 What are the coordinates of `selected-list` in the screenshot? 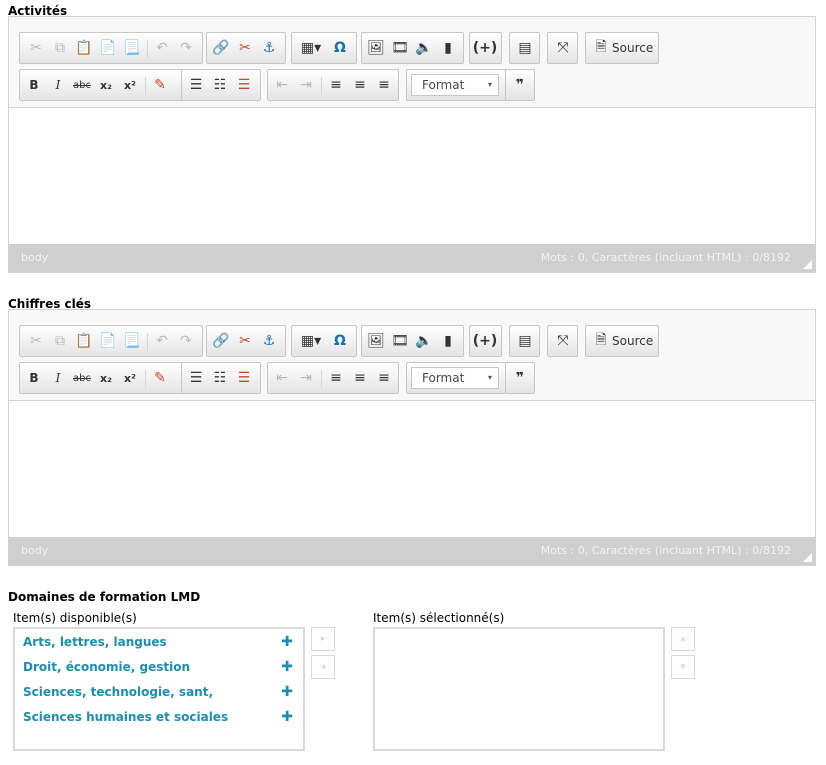 It's located at (519, 689).